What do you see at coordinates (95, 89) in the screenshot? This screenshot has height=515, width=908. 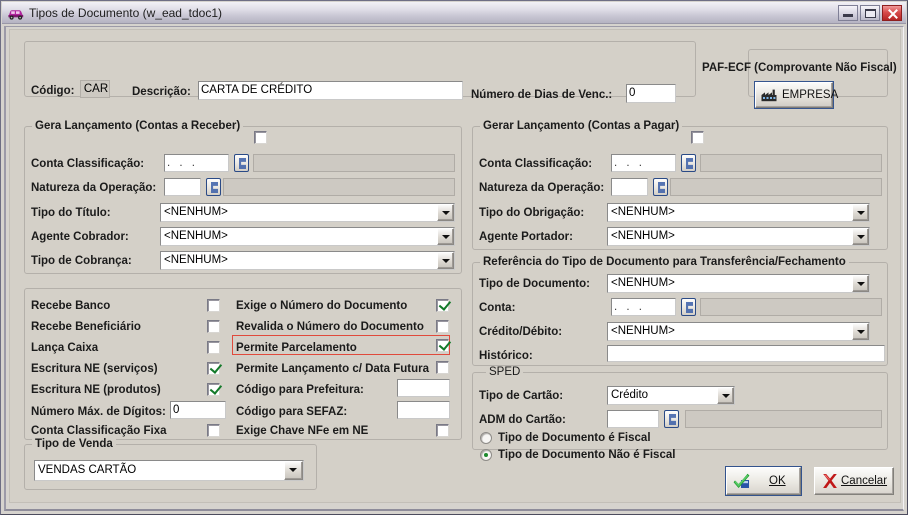 I see `codigo-field: CAR` at bounding box center [95, 89].